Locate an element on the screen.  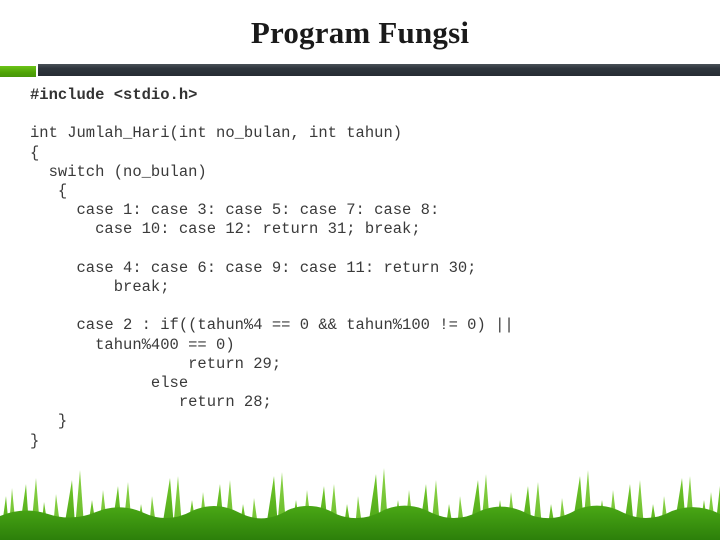
code-line: #include <stdio.h> is located at coordinates (114, 95).